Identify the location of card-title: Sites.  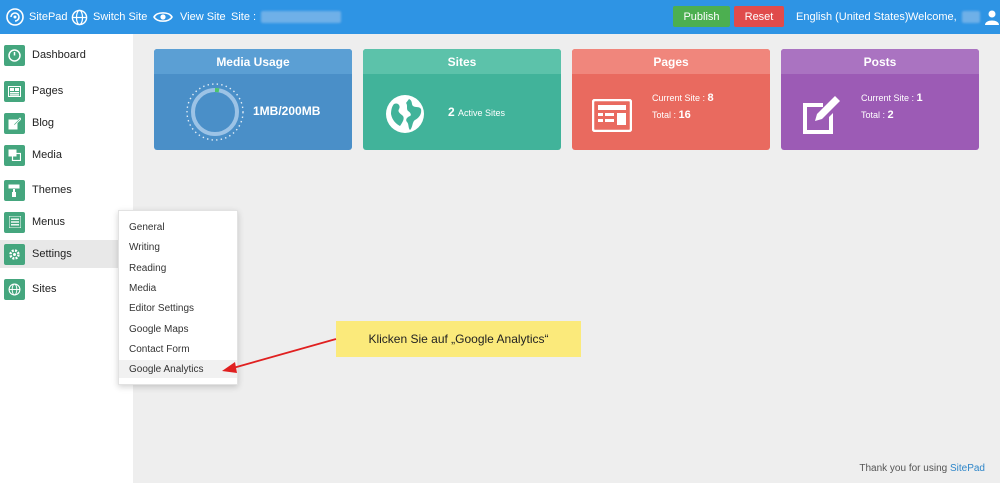
(462, 61).